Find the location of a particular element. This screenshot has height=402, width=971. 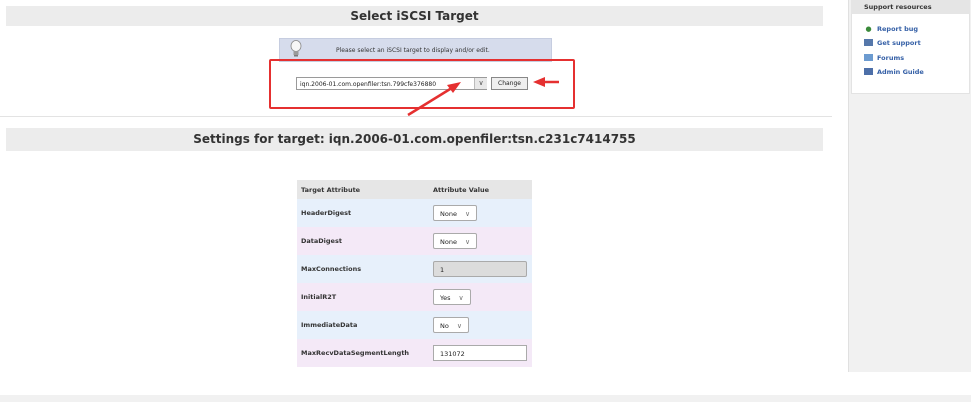

table-row: MaxRecvDataSegmentLength 131072 is located at coordinates (414, 353).